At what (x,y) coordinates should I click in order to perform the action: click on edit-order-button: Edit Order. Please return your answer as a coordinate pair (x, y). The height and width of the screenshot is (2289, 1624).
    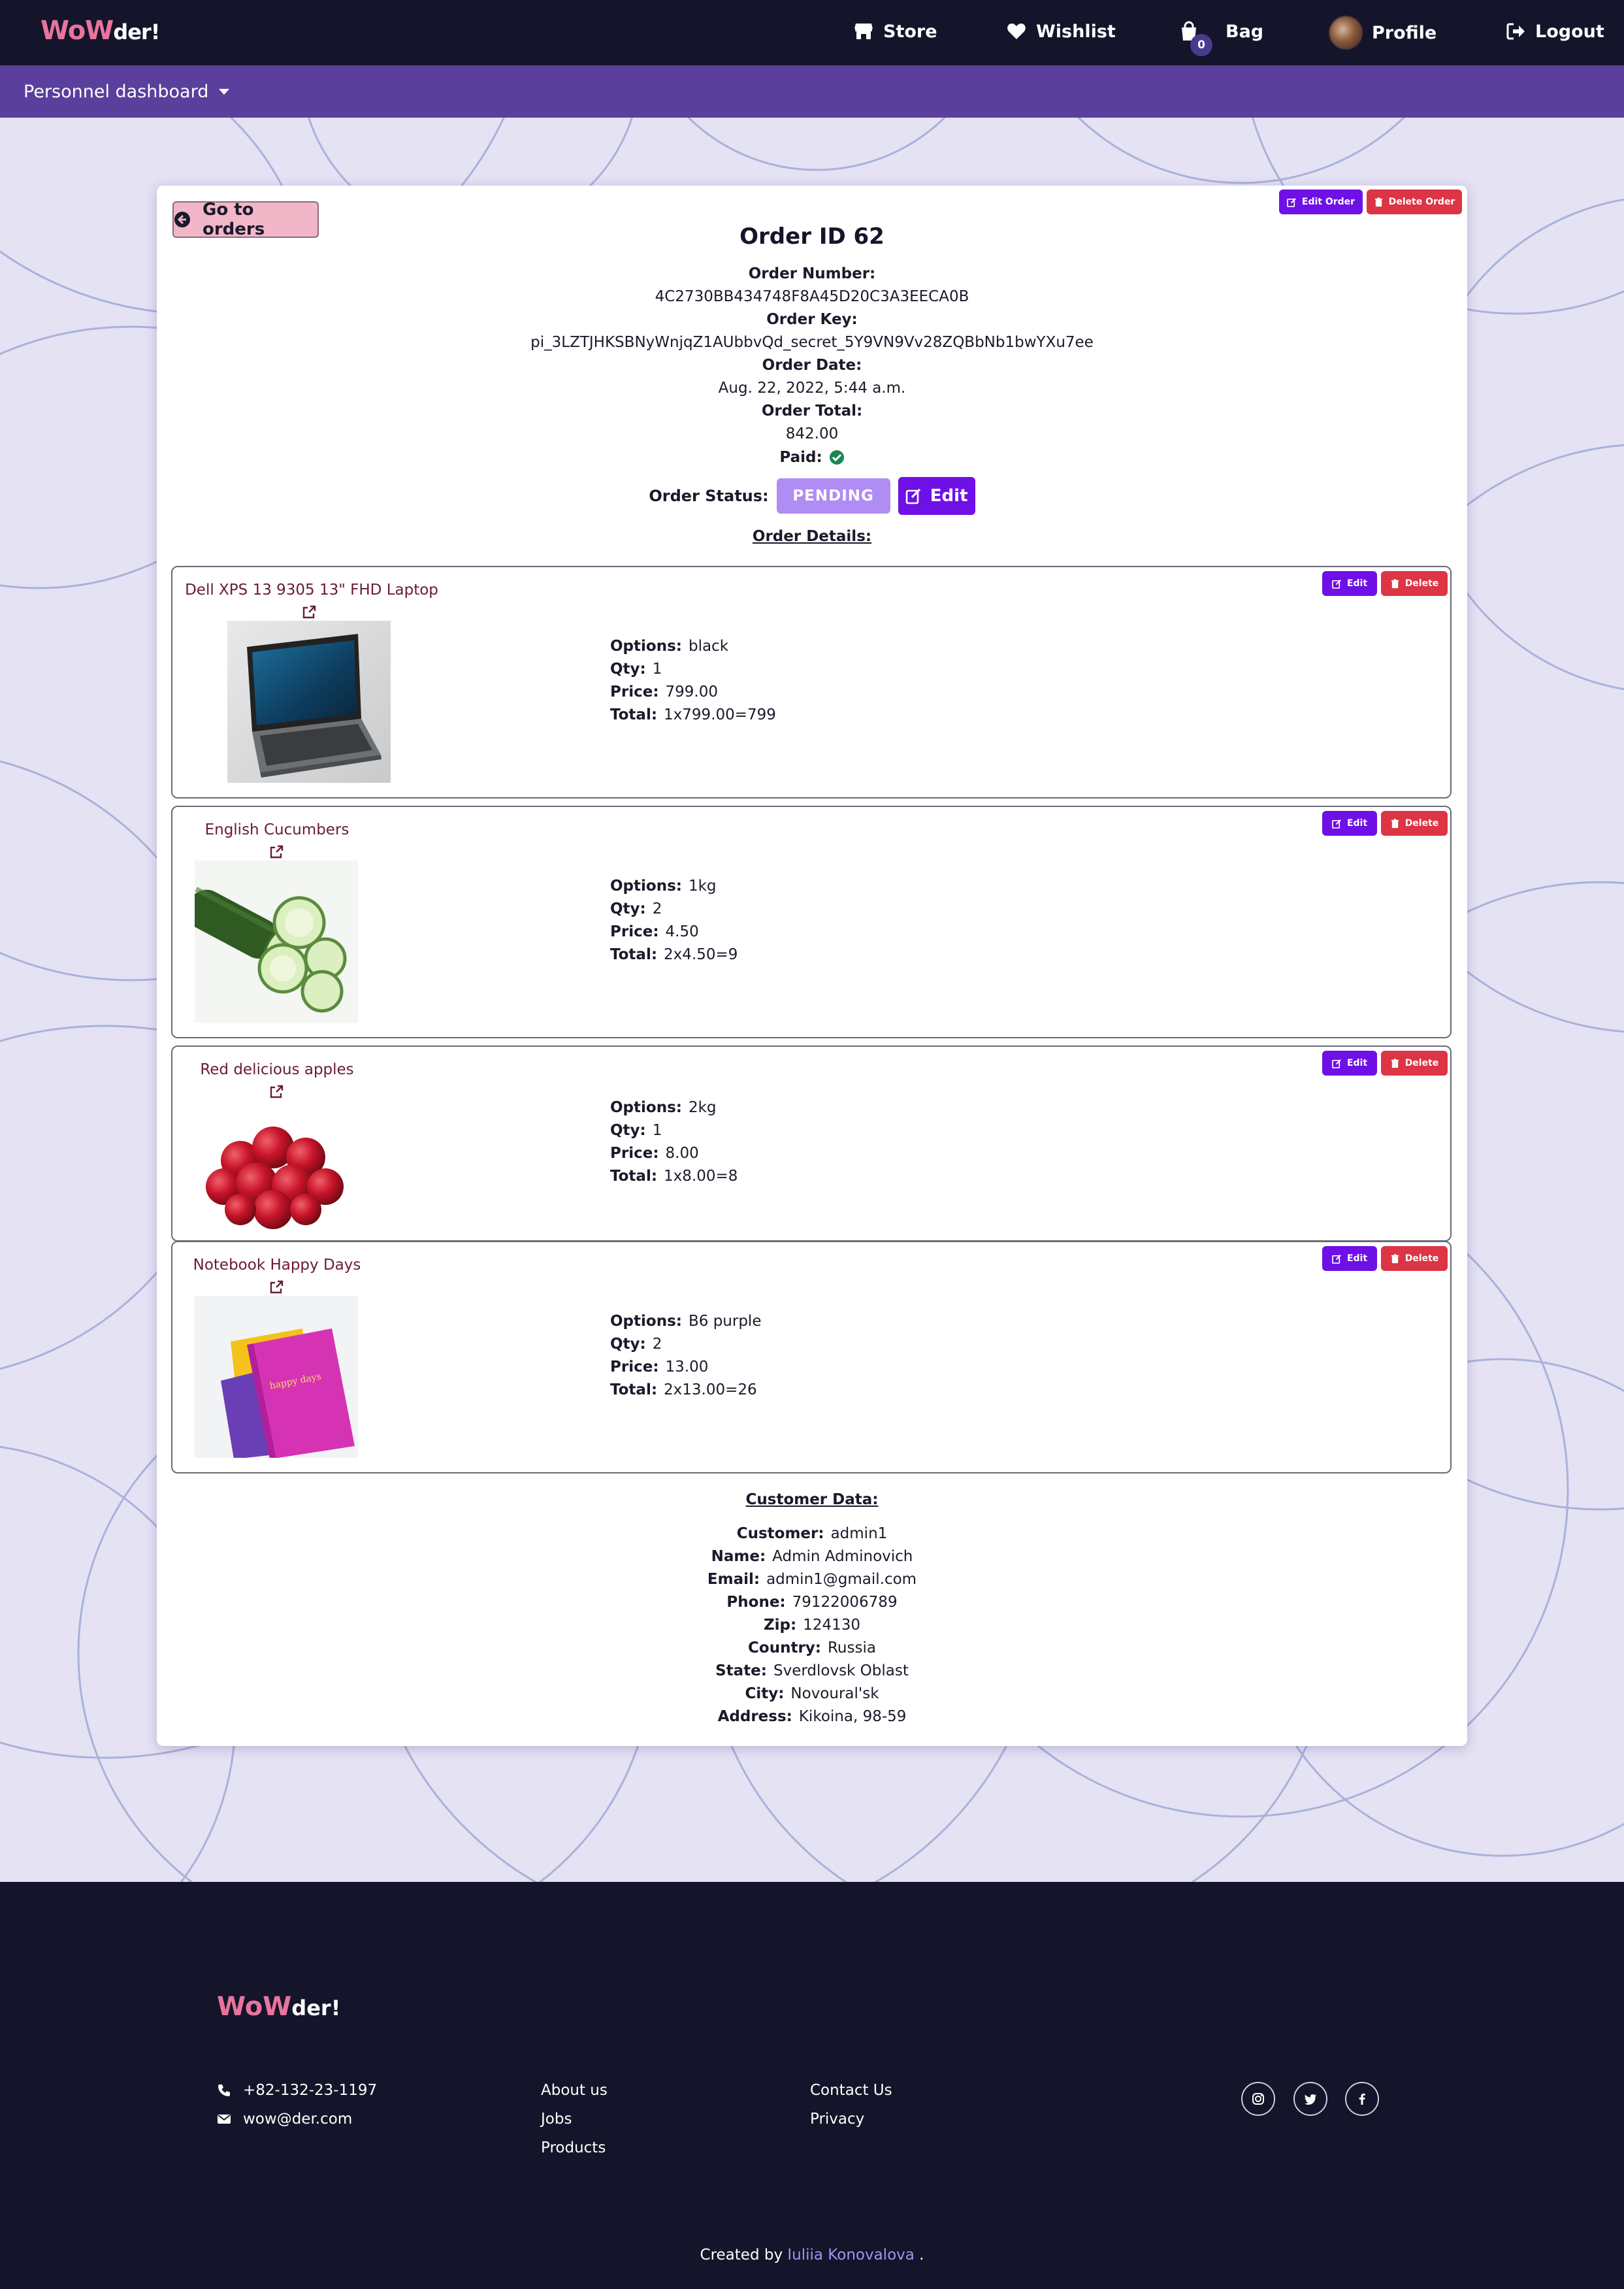
    Looking at the image, I should click on (1321, 201).